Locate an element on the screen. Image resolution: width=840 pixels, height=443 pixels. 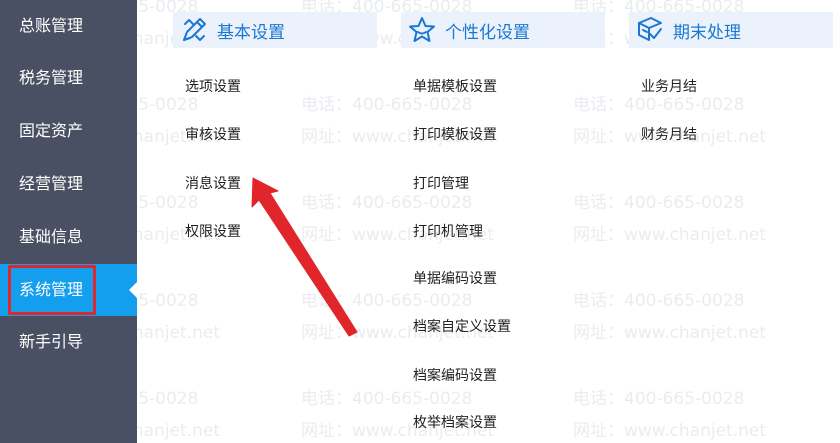
link-archive-custom-settings: 档案自定义设置 is located at coordinates (462, 326).